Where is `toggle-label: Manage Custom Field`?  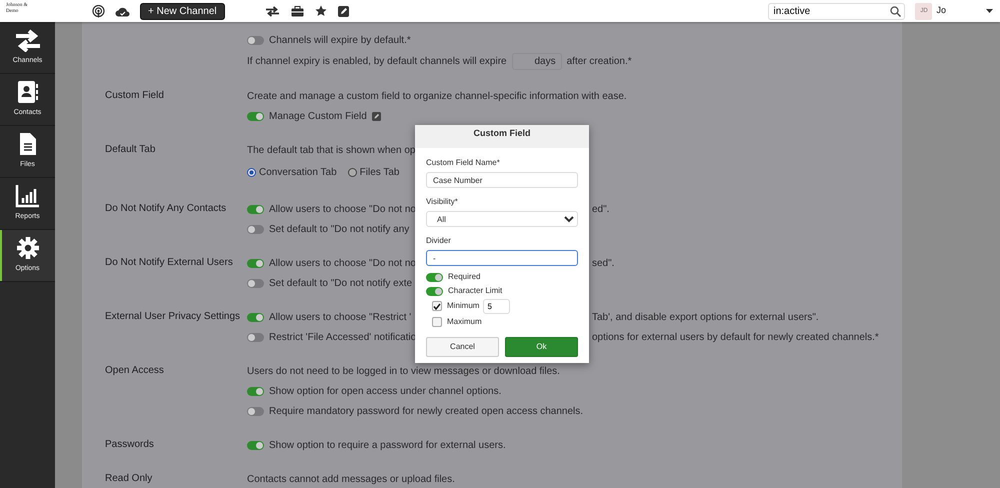 toggle-label: Manage Custom Field is located at coordinates (318, 117).